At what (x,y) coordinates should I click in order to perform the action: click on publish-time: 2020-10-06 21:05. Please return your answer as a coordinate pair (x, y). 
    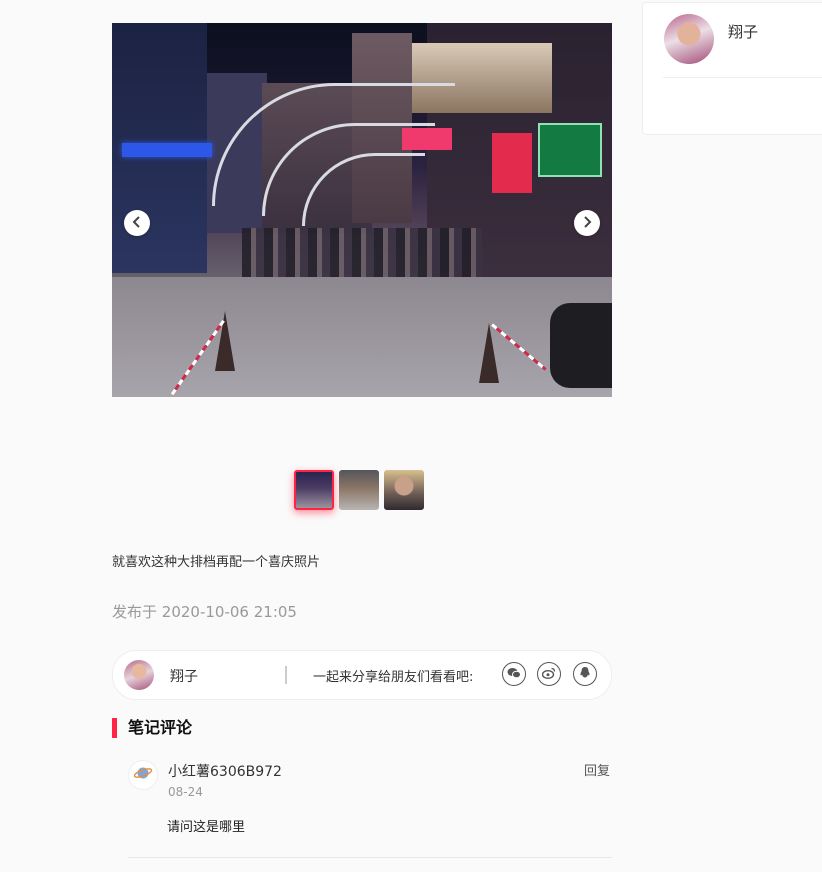
    Looking at the image, I should click on (229, 612).